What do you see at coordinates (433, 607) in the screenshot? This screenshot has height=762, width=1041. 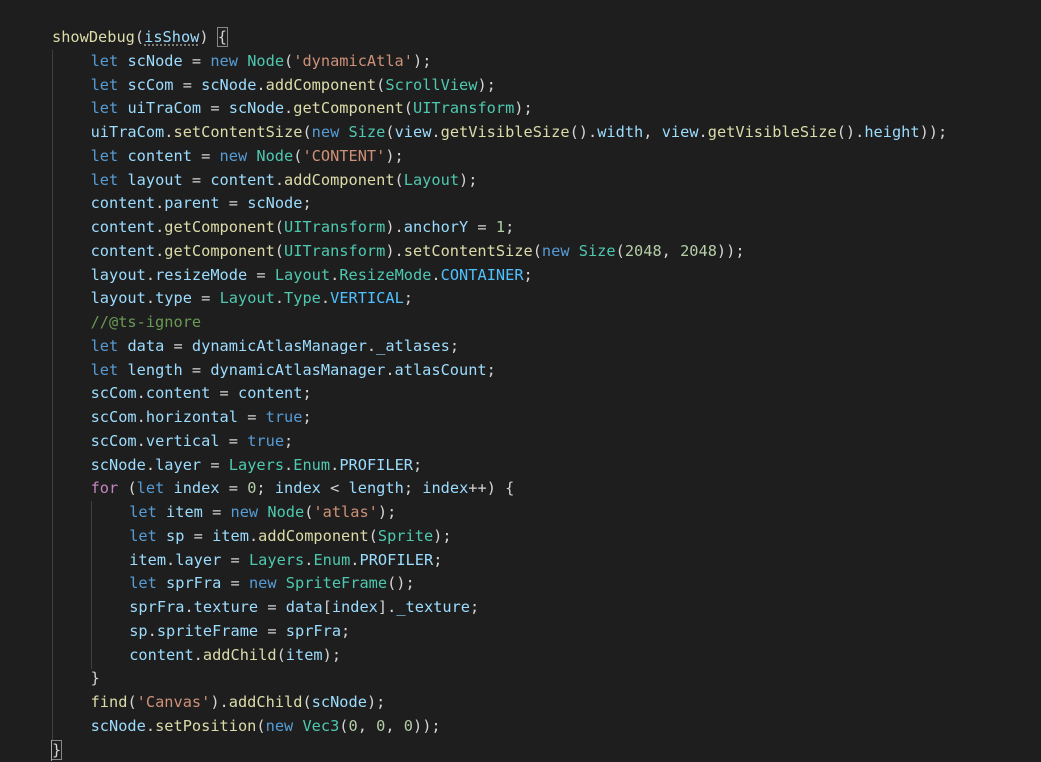 I see `code-token: _texture` at bounding box center [433, 607].